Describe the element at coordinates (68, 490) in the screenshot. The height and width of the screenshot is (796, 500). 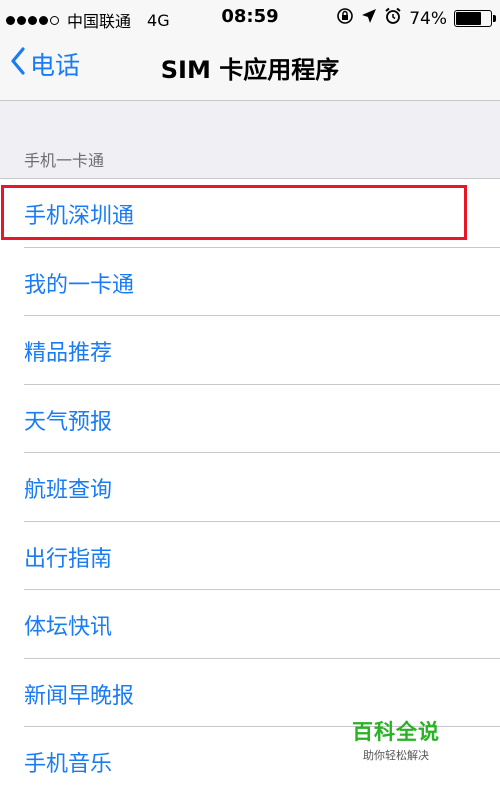
I see `list-item-label: 航班查询` at that location.